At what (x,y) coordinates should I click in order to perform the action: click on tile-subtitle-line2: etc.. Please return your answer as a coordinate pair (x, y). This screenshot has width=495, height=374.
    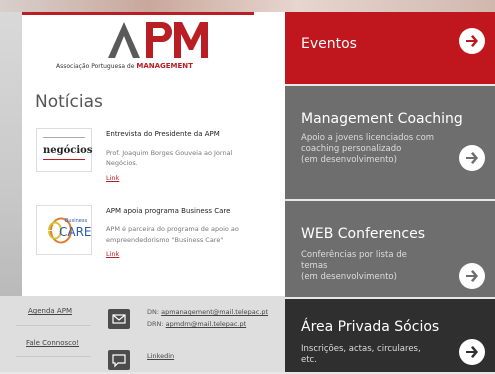
    Looking at the image, I should click on (309, 360).